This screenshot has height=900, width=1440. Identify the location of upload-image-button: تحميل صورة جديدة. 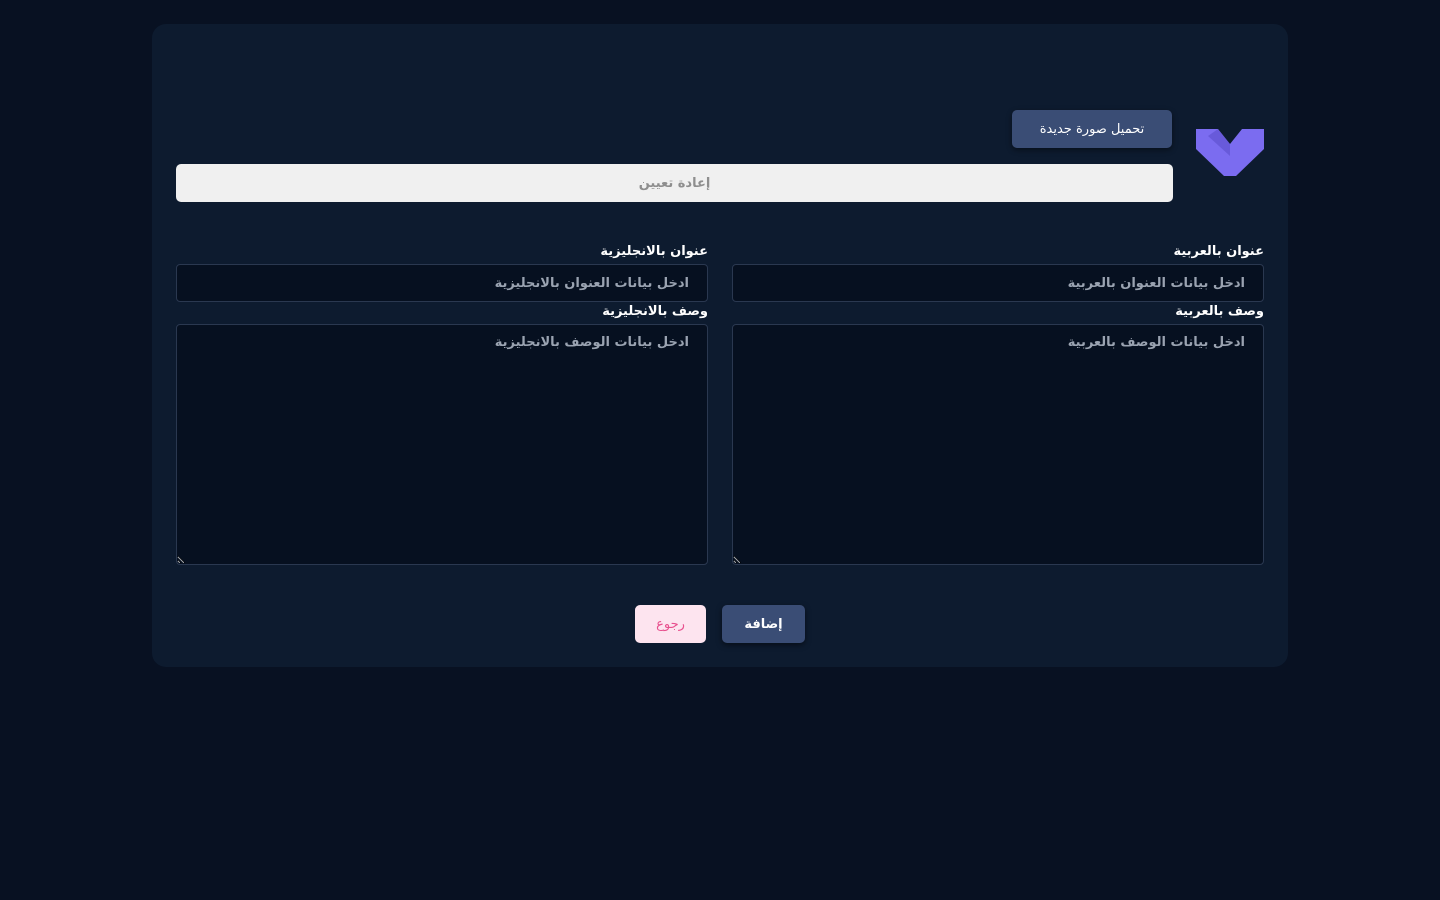
(1092, 129).